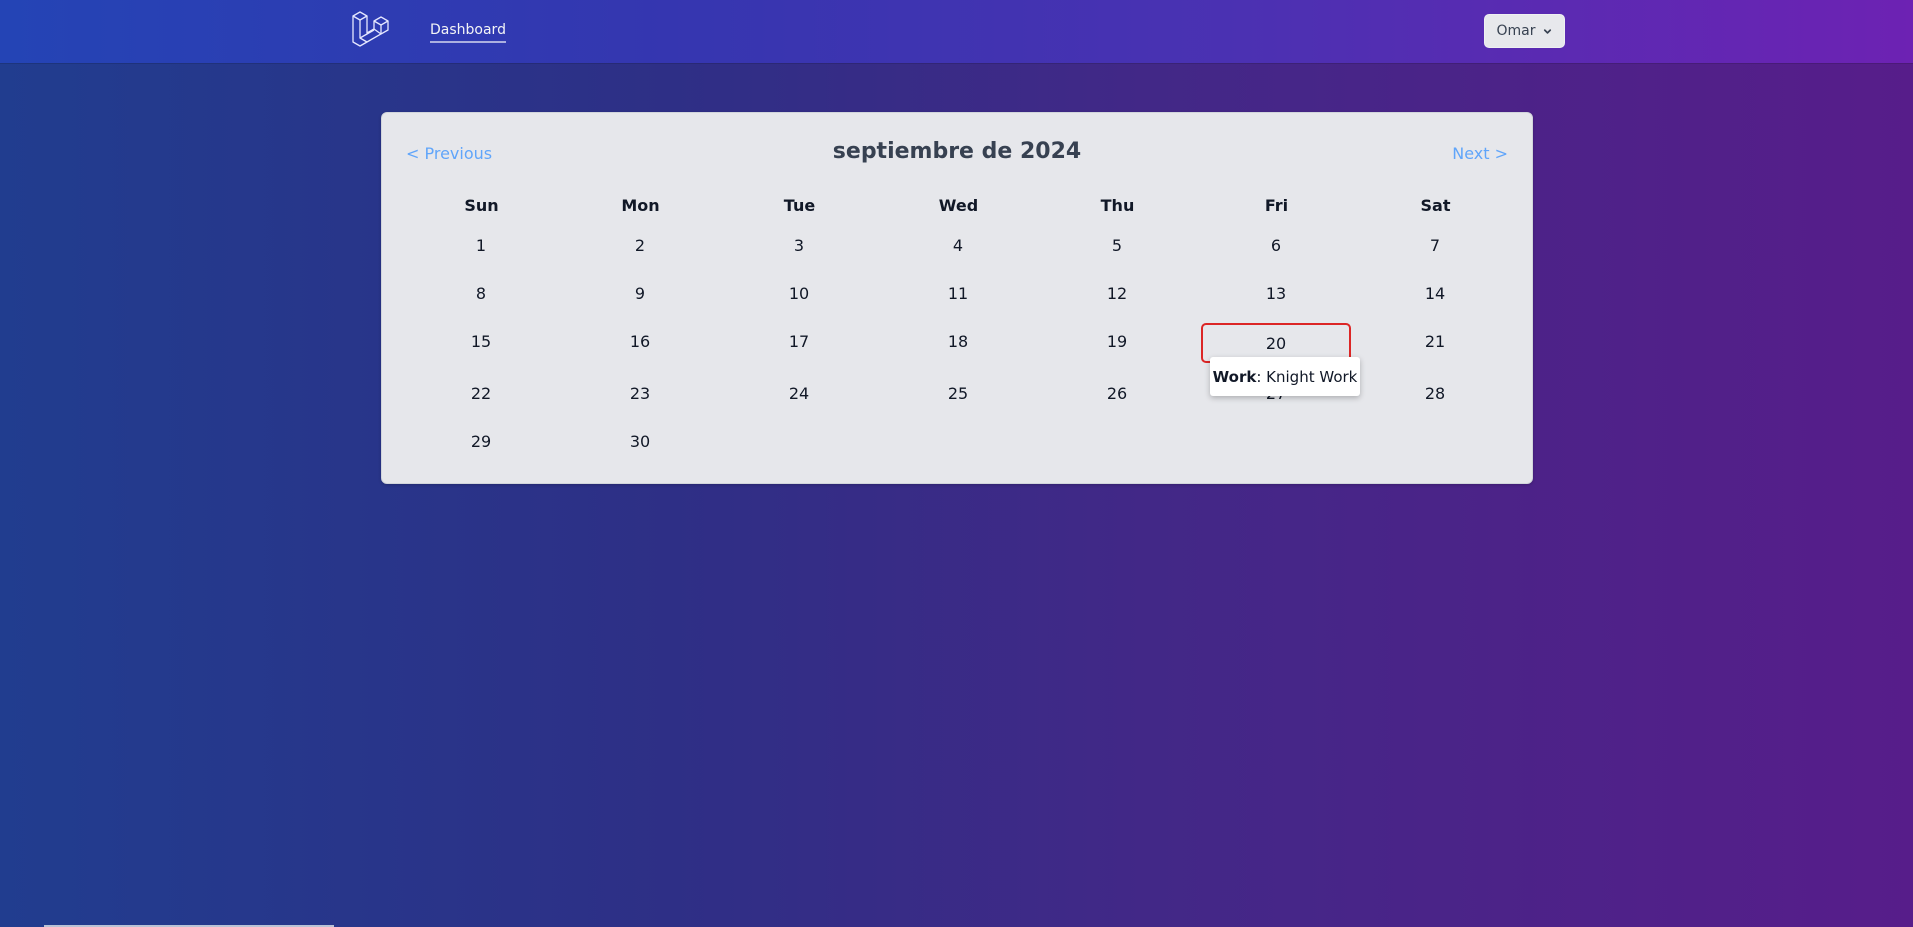 The image size is (1913, 927). What do you see at coordinates (1435, 293) in the screenshot?
I see `calendar-day: 14` at bounding box center [1435, 293].